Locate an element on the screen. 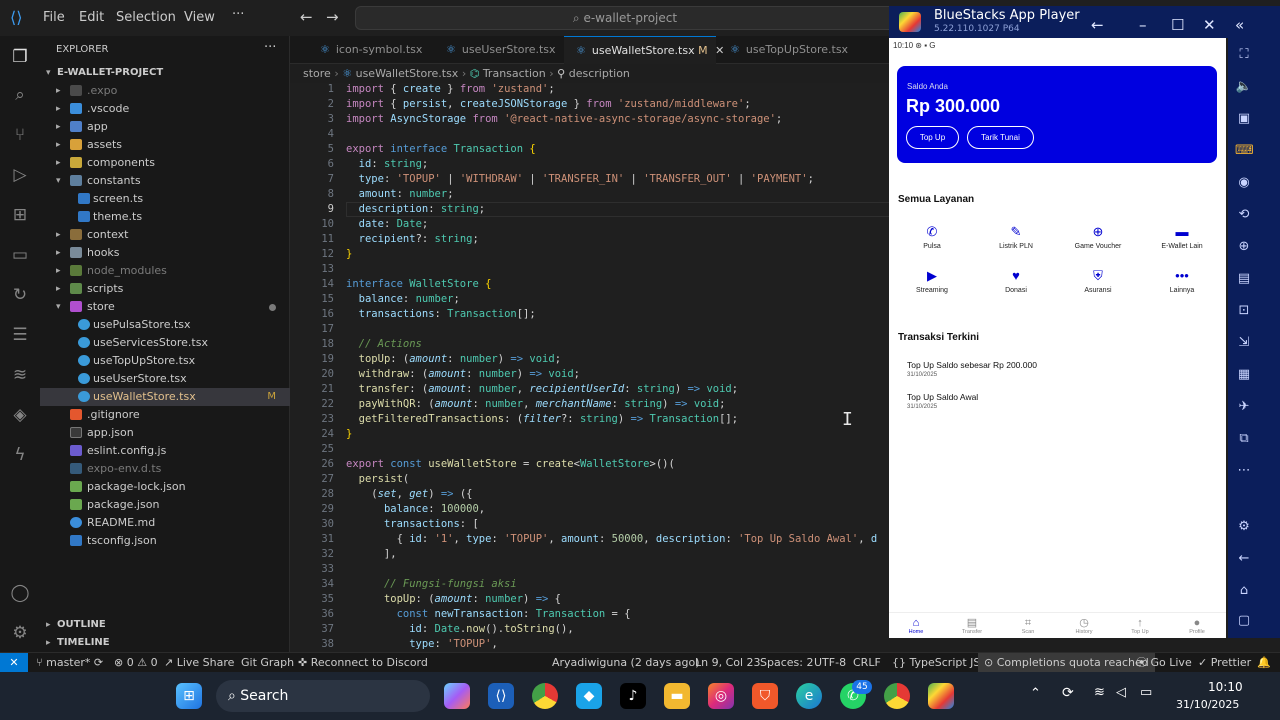 Image resolution: width=1280 pixels, height=720 pixels. branch-indicator: ⑂ master* ⟳ is located at coordinates (69, 662).